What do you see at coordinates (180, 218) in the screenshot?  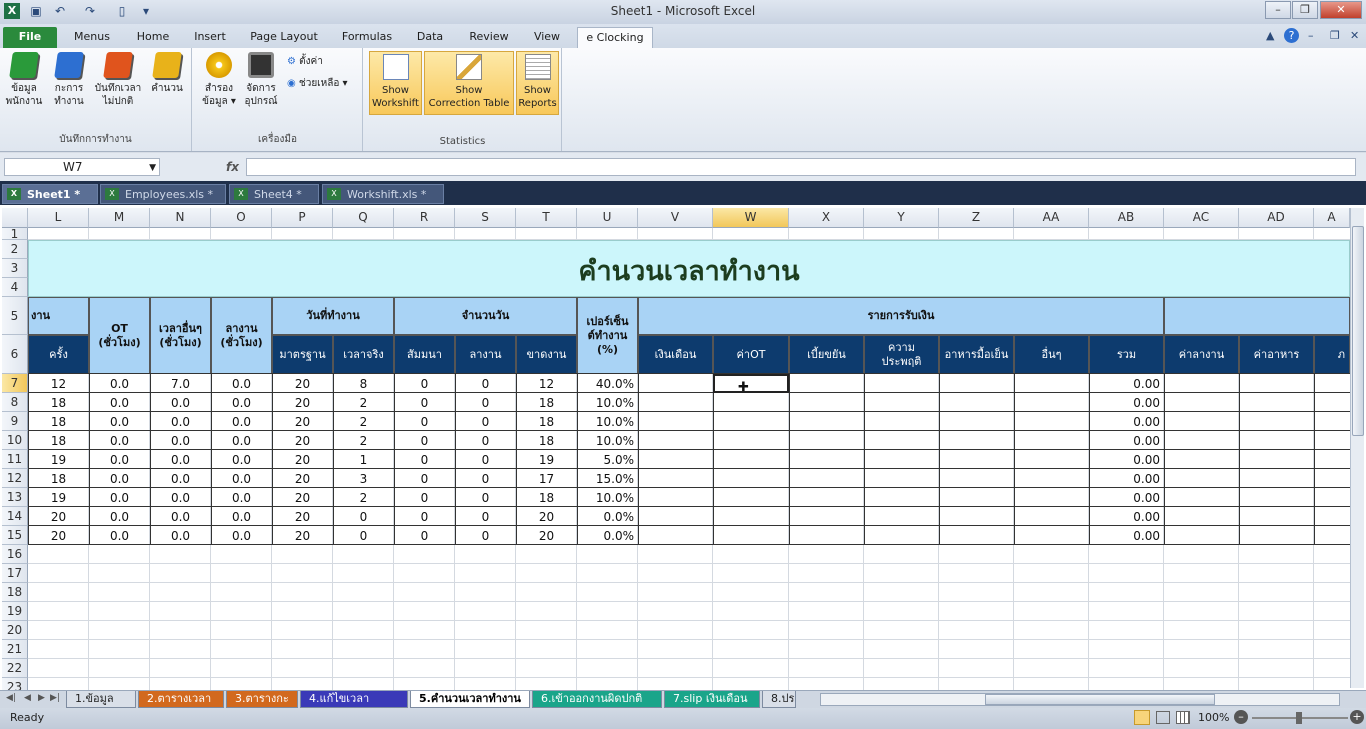 I see `column-header-n: N` at bounding box center [180, 218].